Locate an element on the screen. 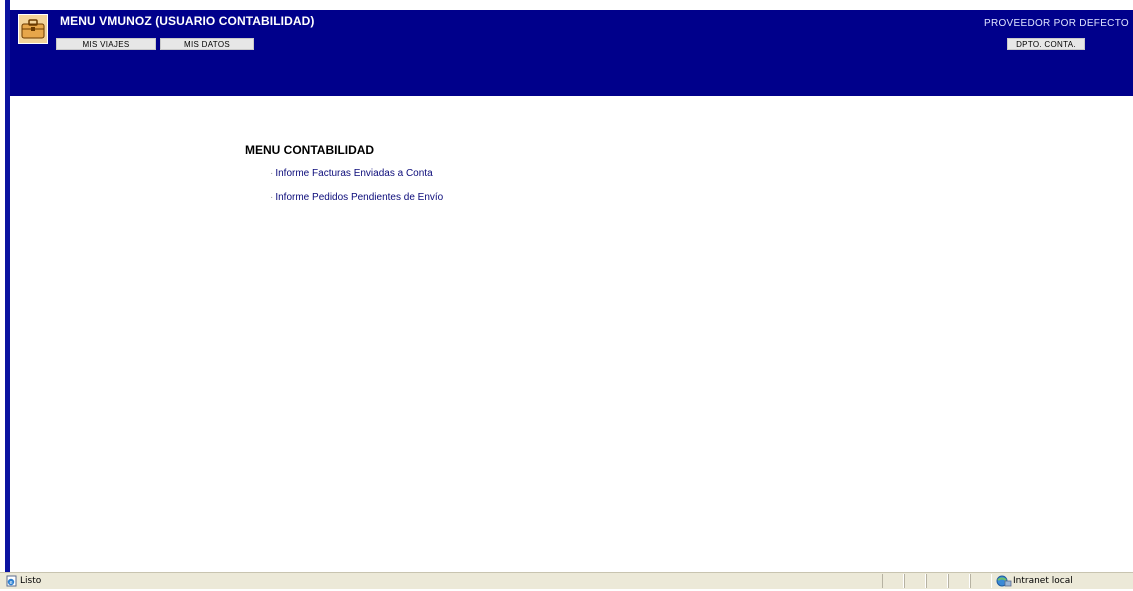  suitcase-icon is located at coordinates (33, 29).